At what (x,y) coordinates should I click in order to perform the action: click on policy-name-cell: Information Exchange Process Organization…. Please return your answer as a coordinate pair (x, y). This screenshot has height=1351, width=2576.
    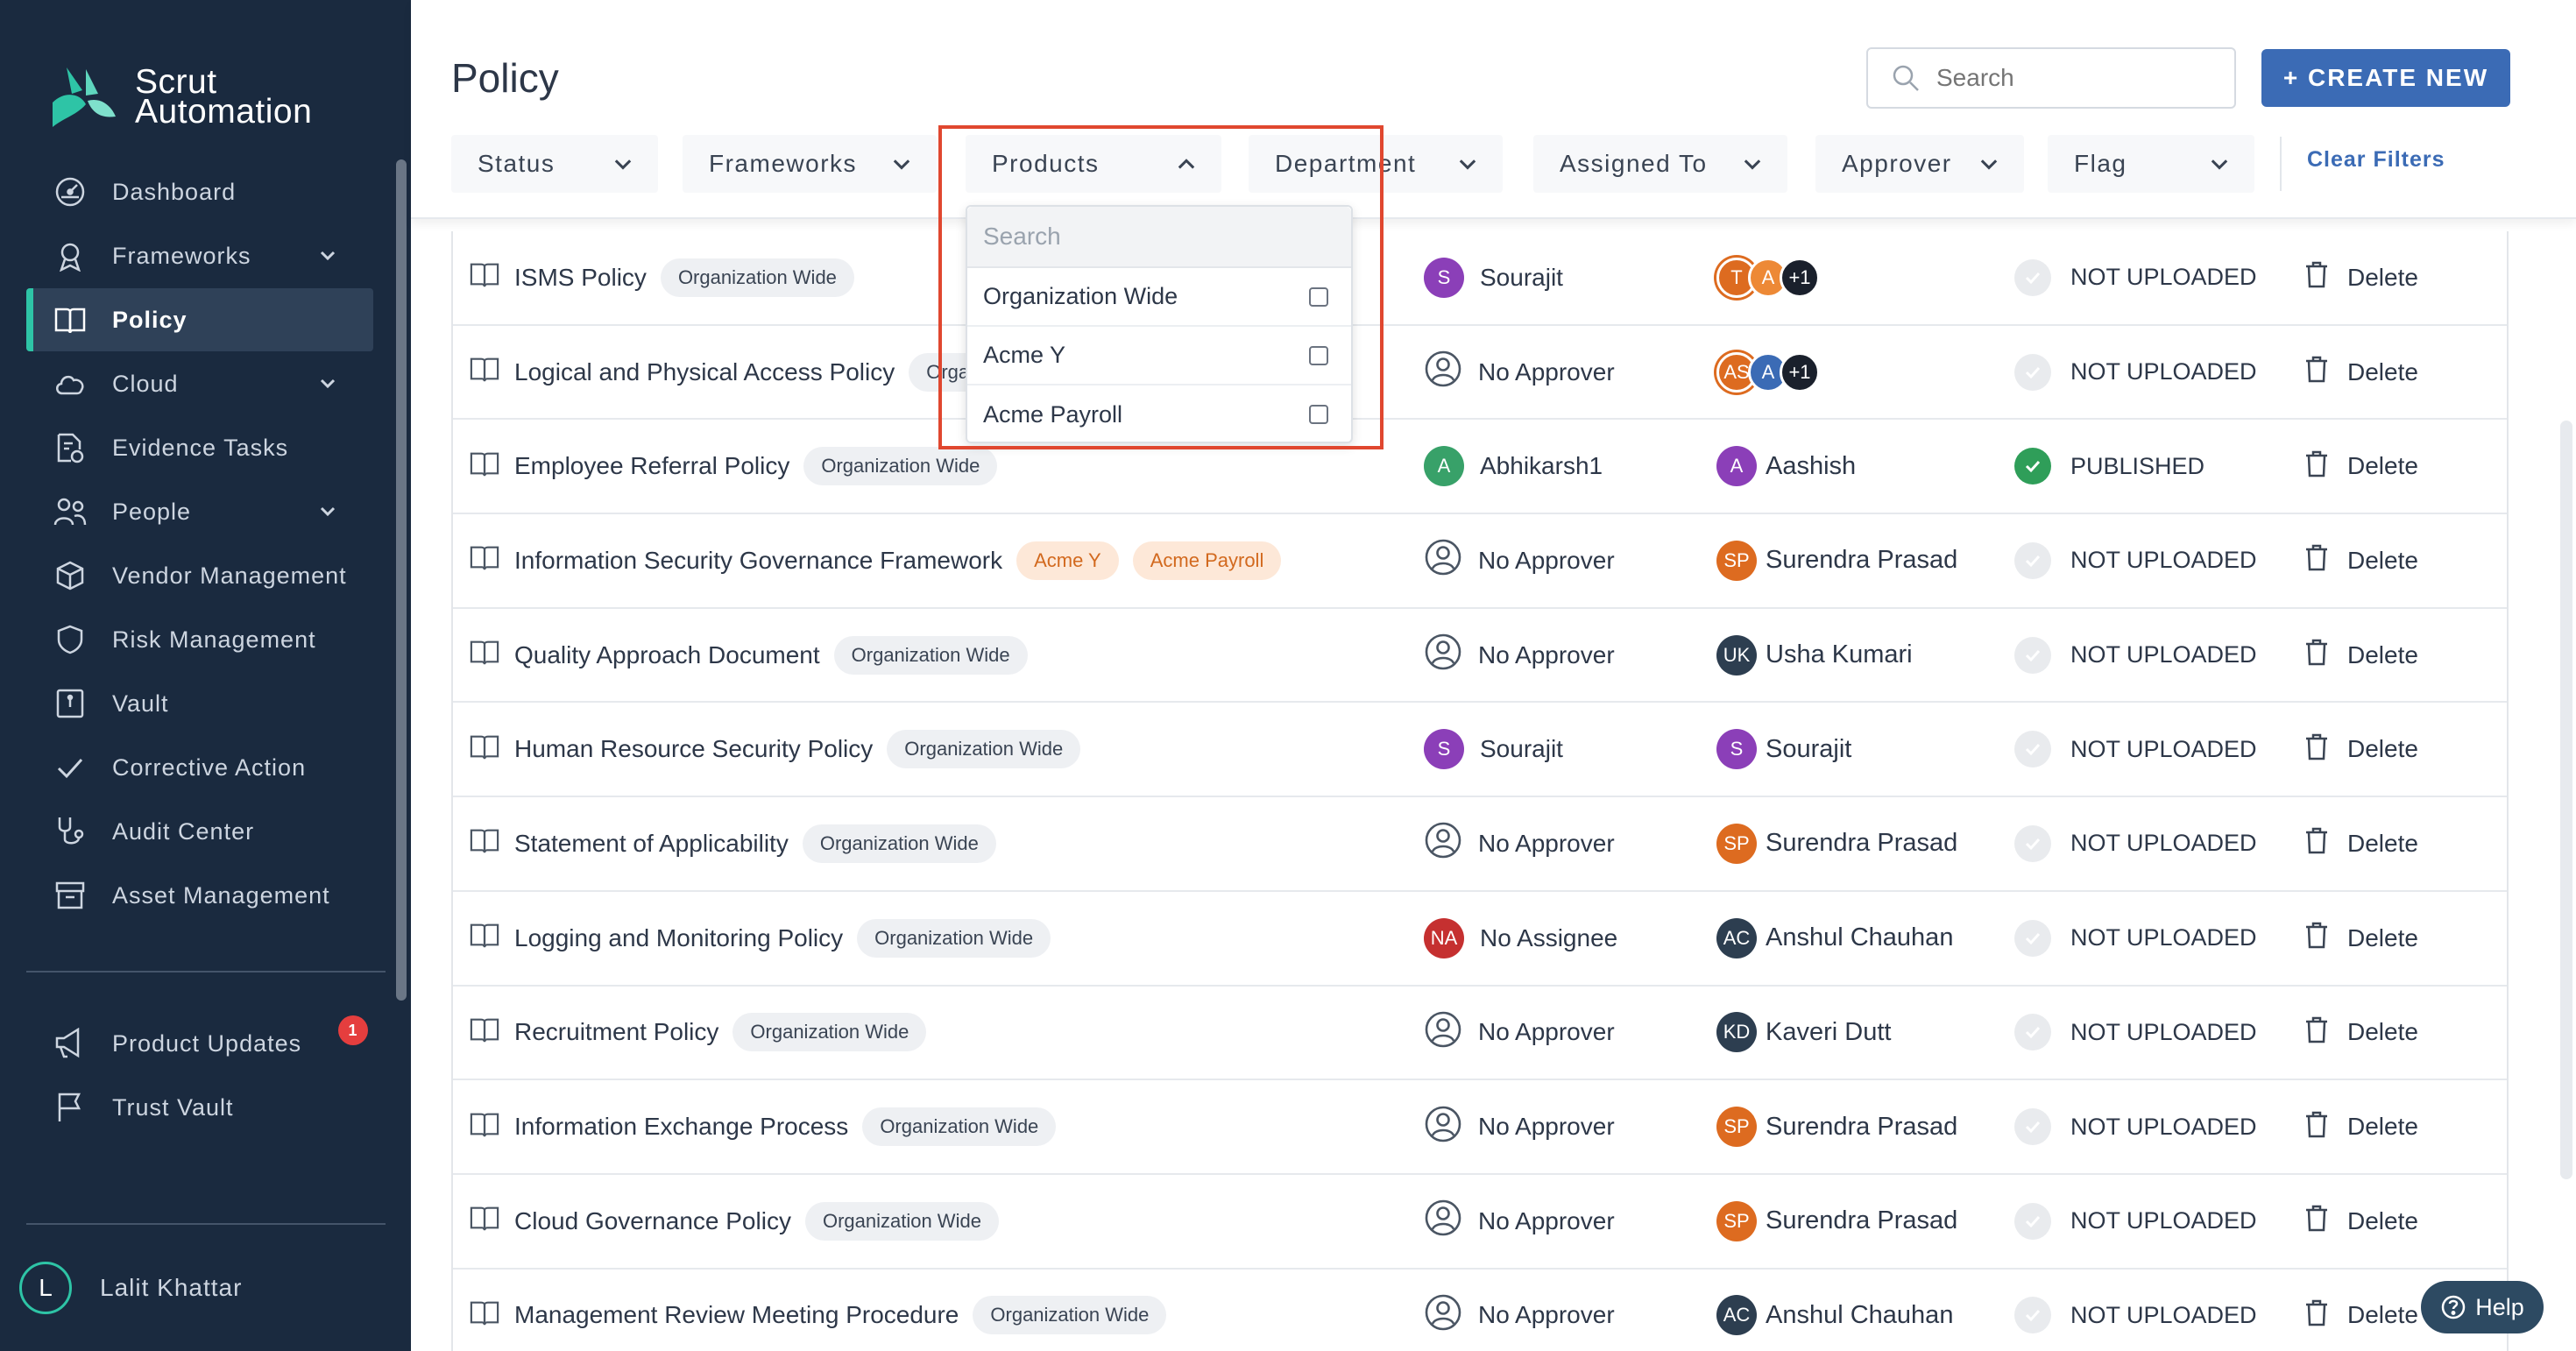
    Looking at the image, I should click on (763, 1127).